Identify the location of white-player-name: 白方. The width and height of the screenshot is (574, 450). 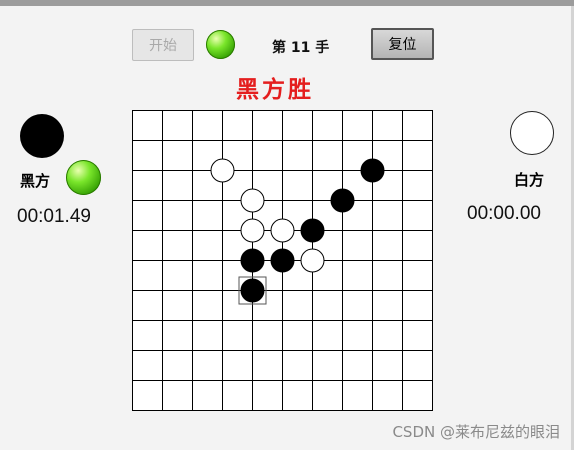
(529, 180).